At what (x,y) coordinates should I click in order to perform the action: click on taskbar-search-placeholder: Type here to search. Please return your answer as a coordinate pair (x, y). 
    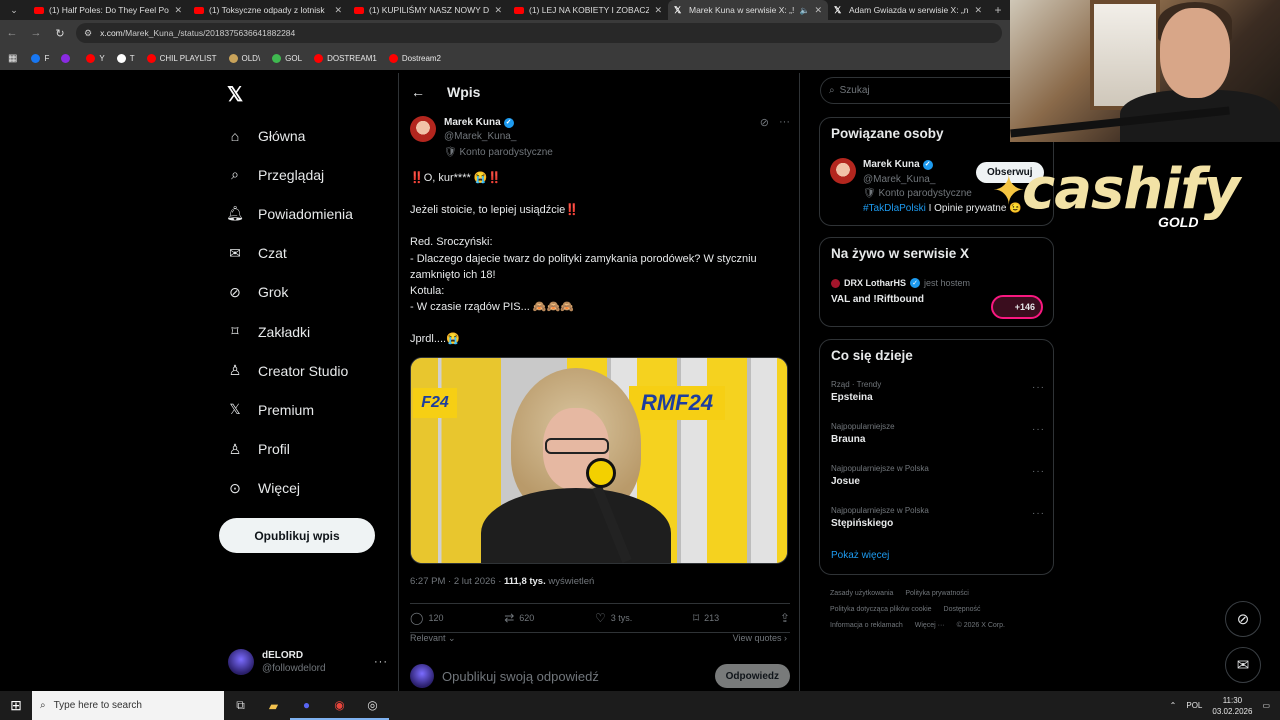
    Looking at the image, I should click on (97, 705).